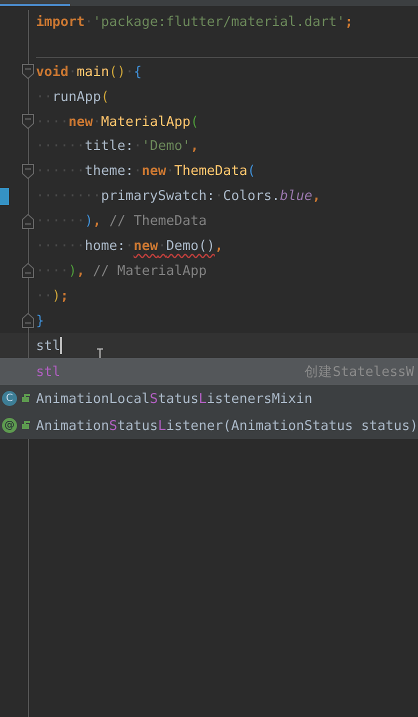 This screenshot has width=418, height=717. What do you see at coordinates (52, 296) in the screenshot?
I see `code-line: ··);` at bounding box center [52, 296].